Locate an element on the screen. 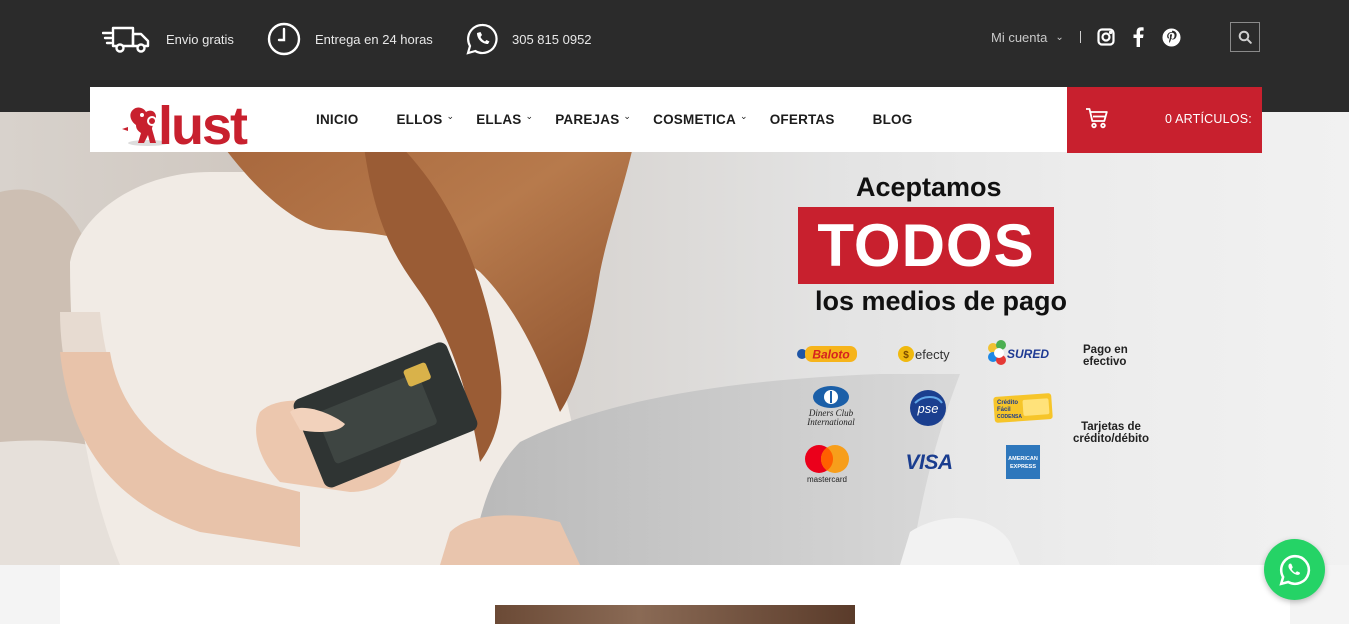  free-shipping-info: Envio gratis is located at coordinates (168, 39).